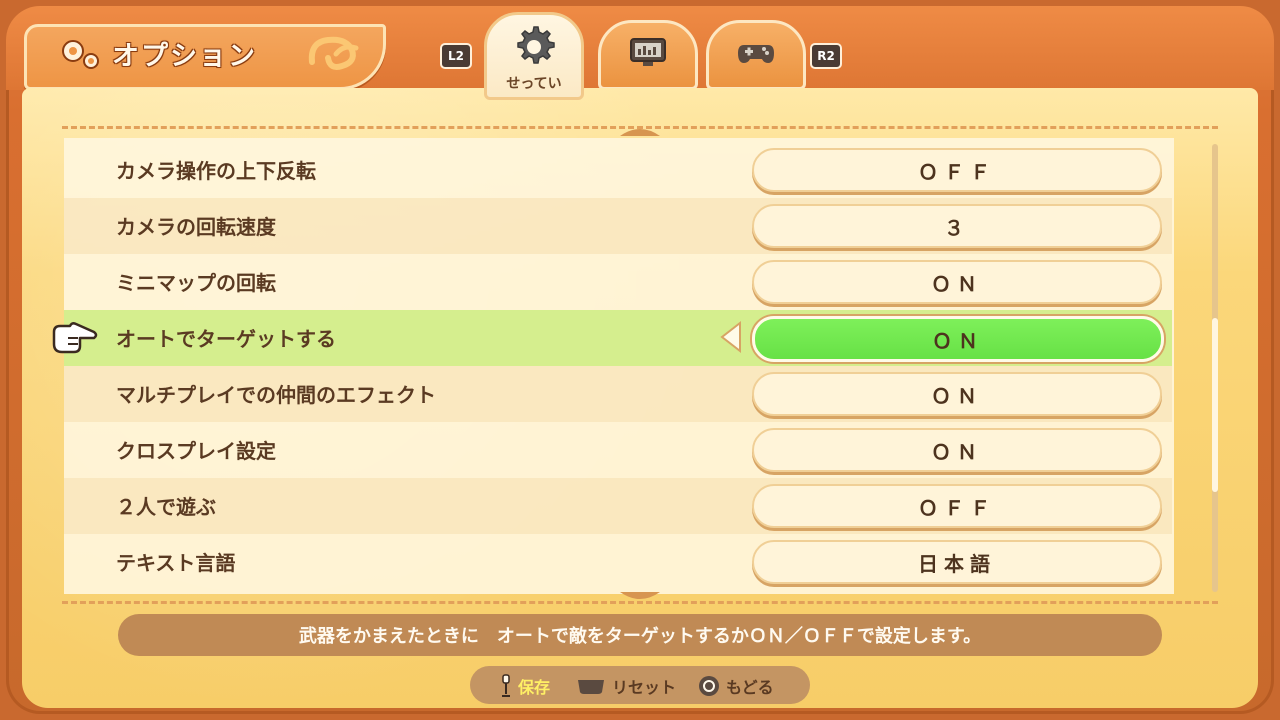  What do you see at coordinates (591, 687) in the screenshot?
I see `touchpad-icon` at bounding box center [591, 687].